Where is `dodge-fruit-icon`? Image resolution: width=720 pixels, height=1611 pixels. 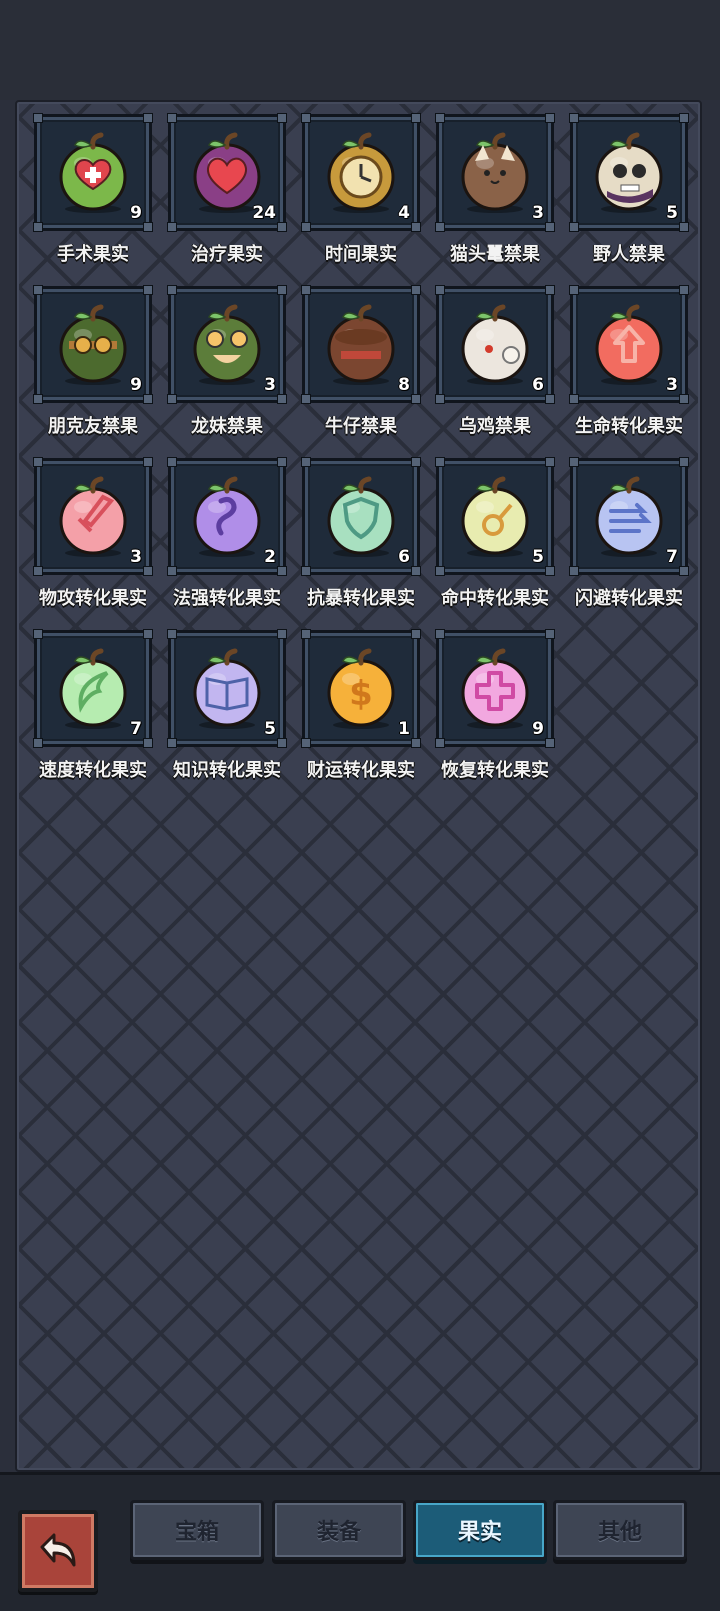
dodge-fruit-icon is located at coordinates (629, 516).